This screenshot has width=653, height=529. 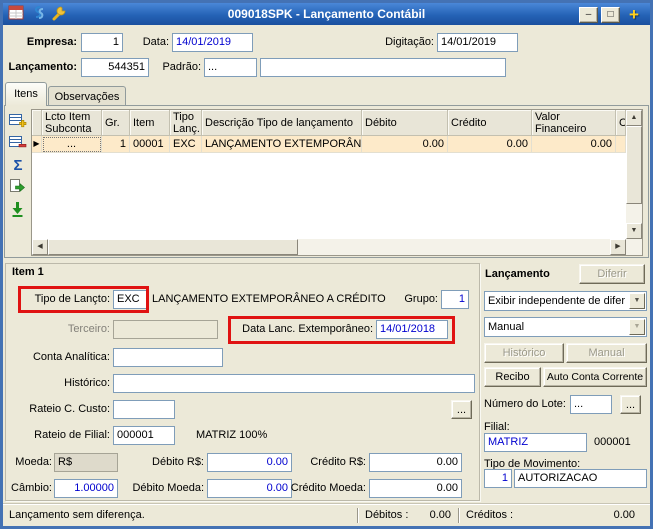 I want to click on export-icon, so click(x=18, y=188).